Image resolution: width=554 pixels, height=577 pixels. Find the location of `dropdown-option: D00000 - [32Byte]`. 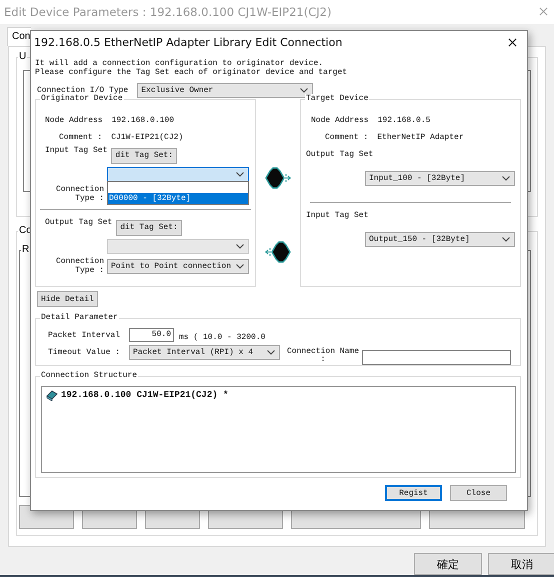

dropdown-option: D00000 - [32Byte] is located at coordinates (178, 198).